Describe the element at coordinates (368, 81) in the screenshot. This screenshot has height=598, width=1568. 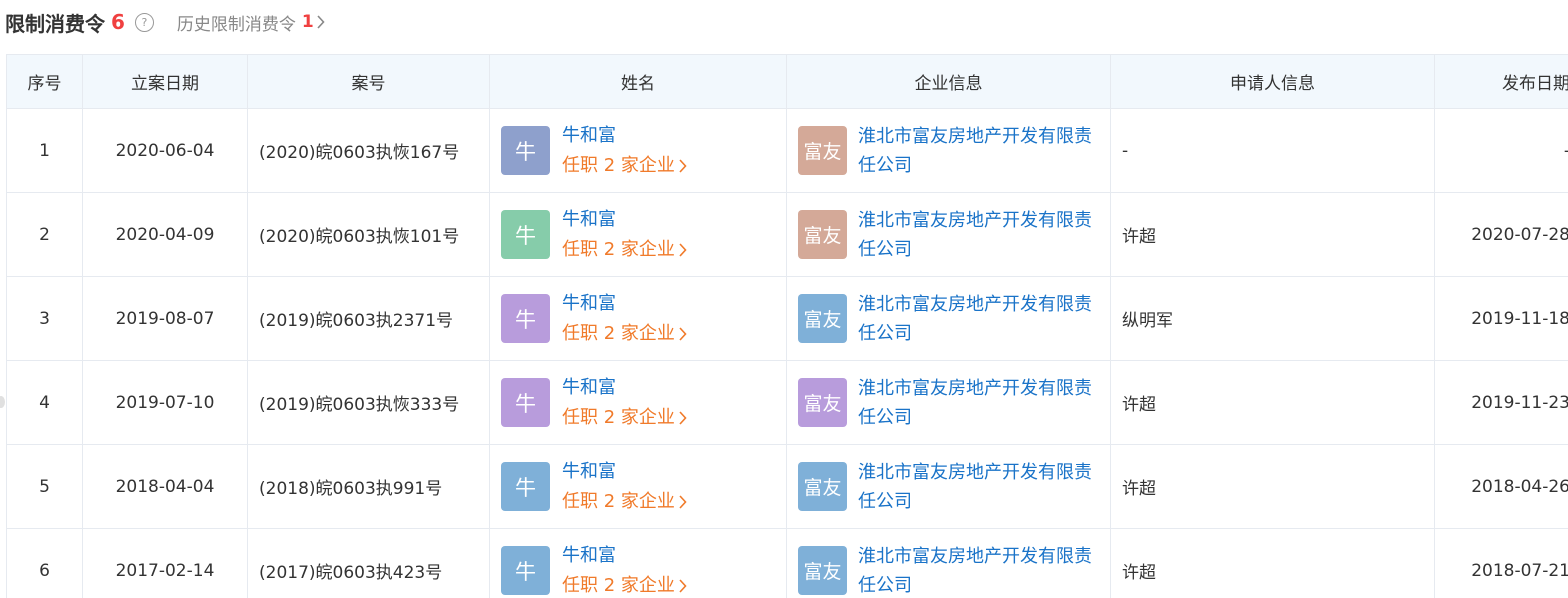
I see `column-header-case-no: 案号` at that location.